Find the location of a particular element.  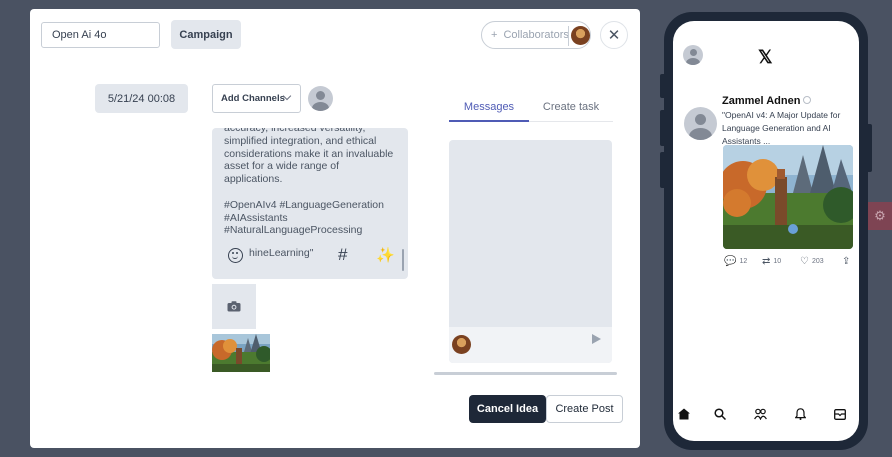

tab-messages: Messages is located at coordinates (489, 107).